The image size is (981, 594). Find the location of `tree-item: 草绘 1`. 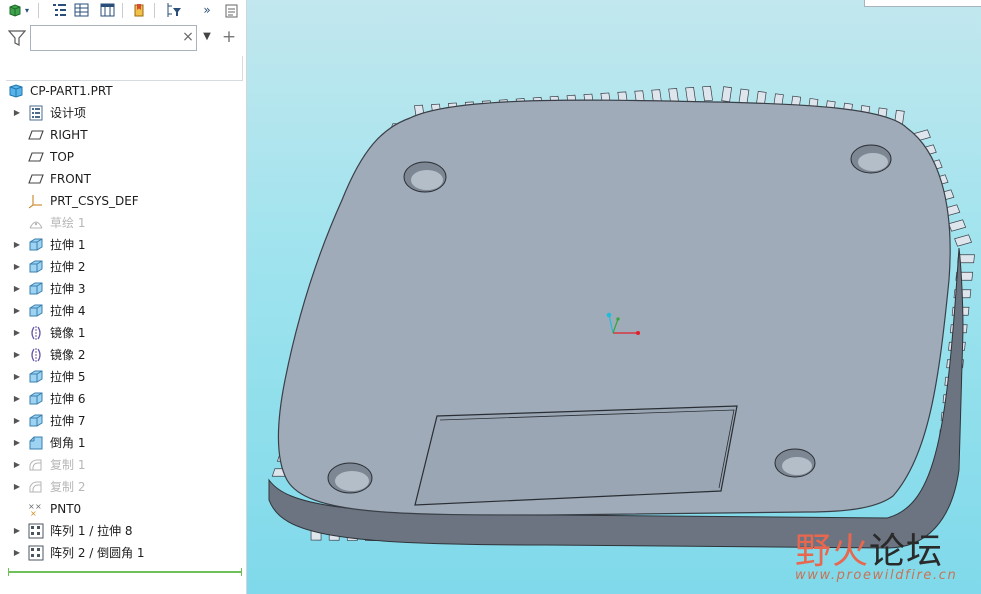

tree-item: 草绘 1 is located at coordinates (123, 223).